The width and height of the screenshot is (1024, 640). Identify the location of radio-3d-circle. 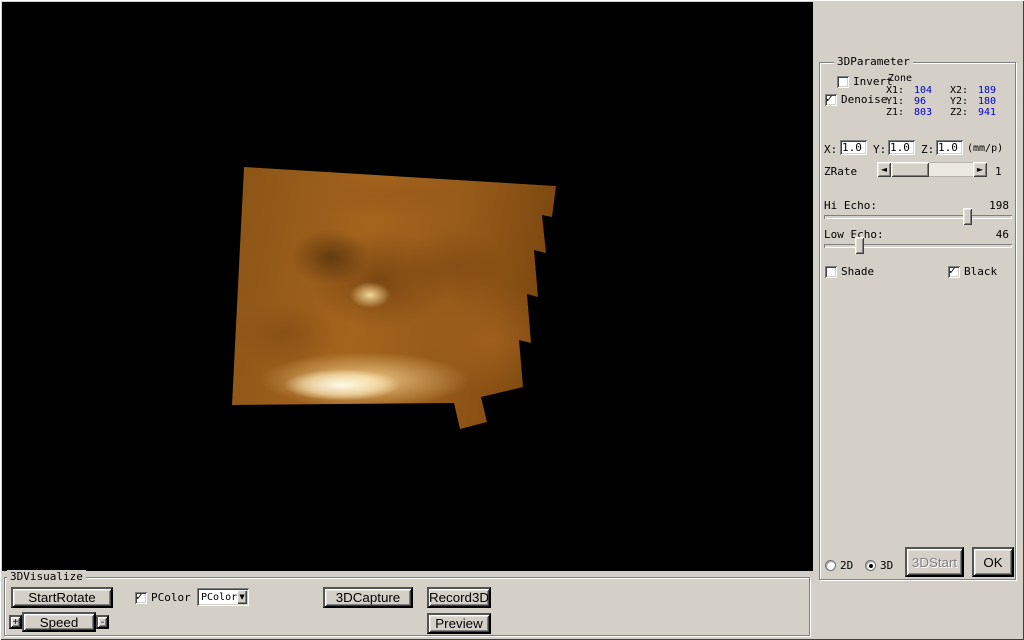
(870, 565).